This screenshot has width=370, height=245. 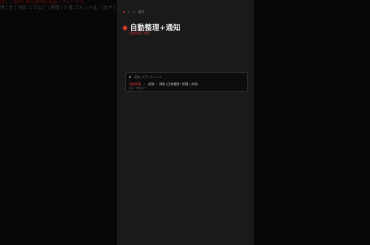 What do you see at coordinates (141, 12) in the screenshot?
I see `status-label: 案内` at bounding box center [141, 12].